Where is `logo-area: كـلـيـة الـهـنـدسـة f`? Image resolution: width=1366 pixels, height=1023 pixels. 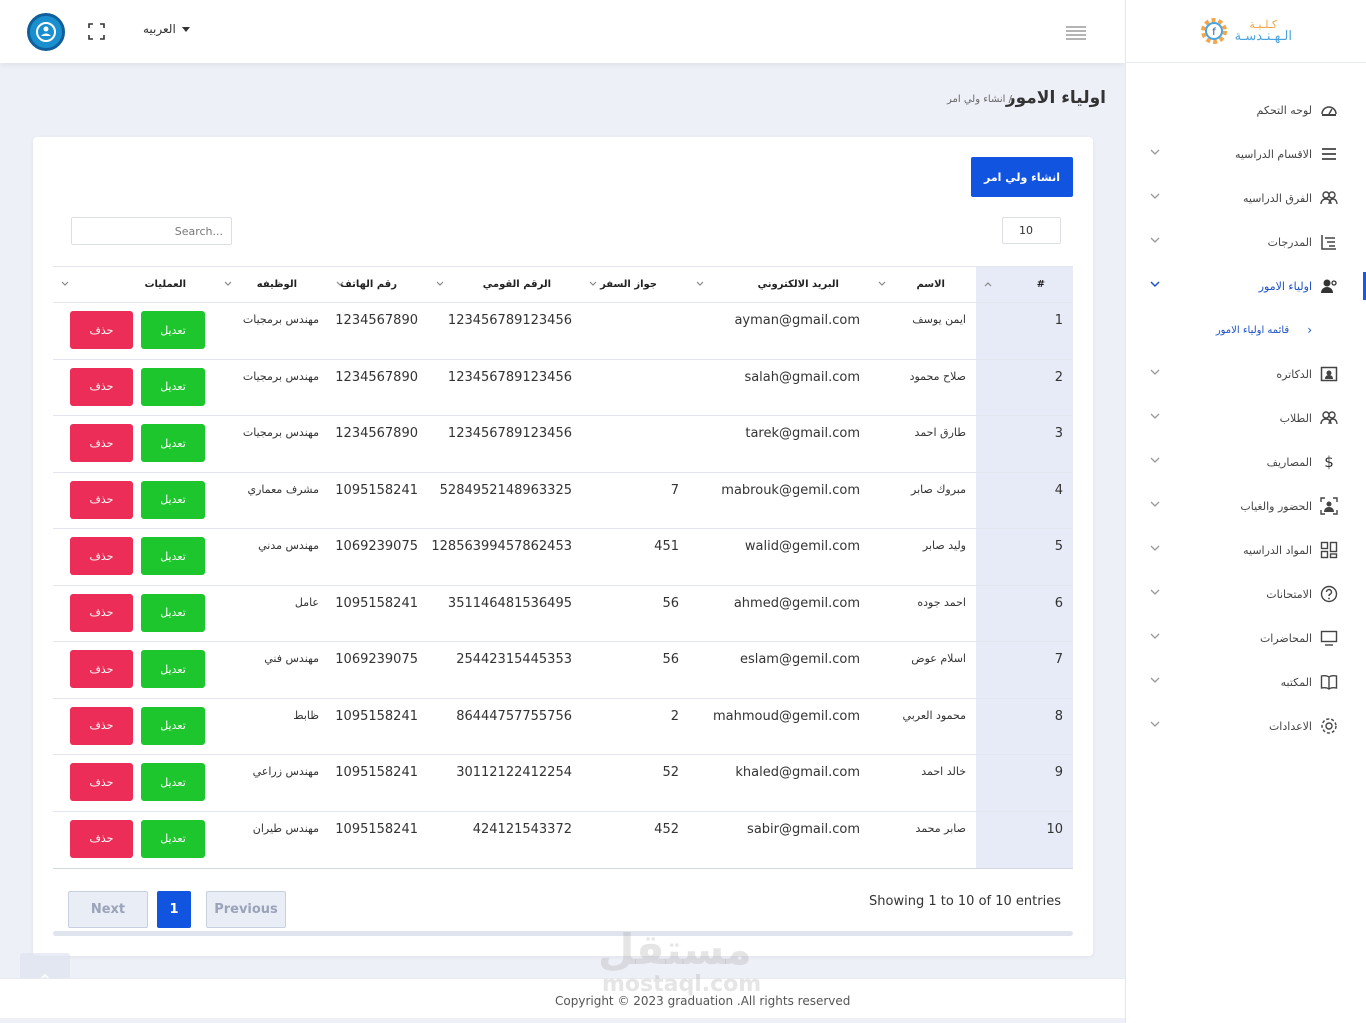
logo-area: كـلـيـة الـهـنـدسـة f is located at coordinates (1246, 31).